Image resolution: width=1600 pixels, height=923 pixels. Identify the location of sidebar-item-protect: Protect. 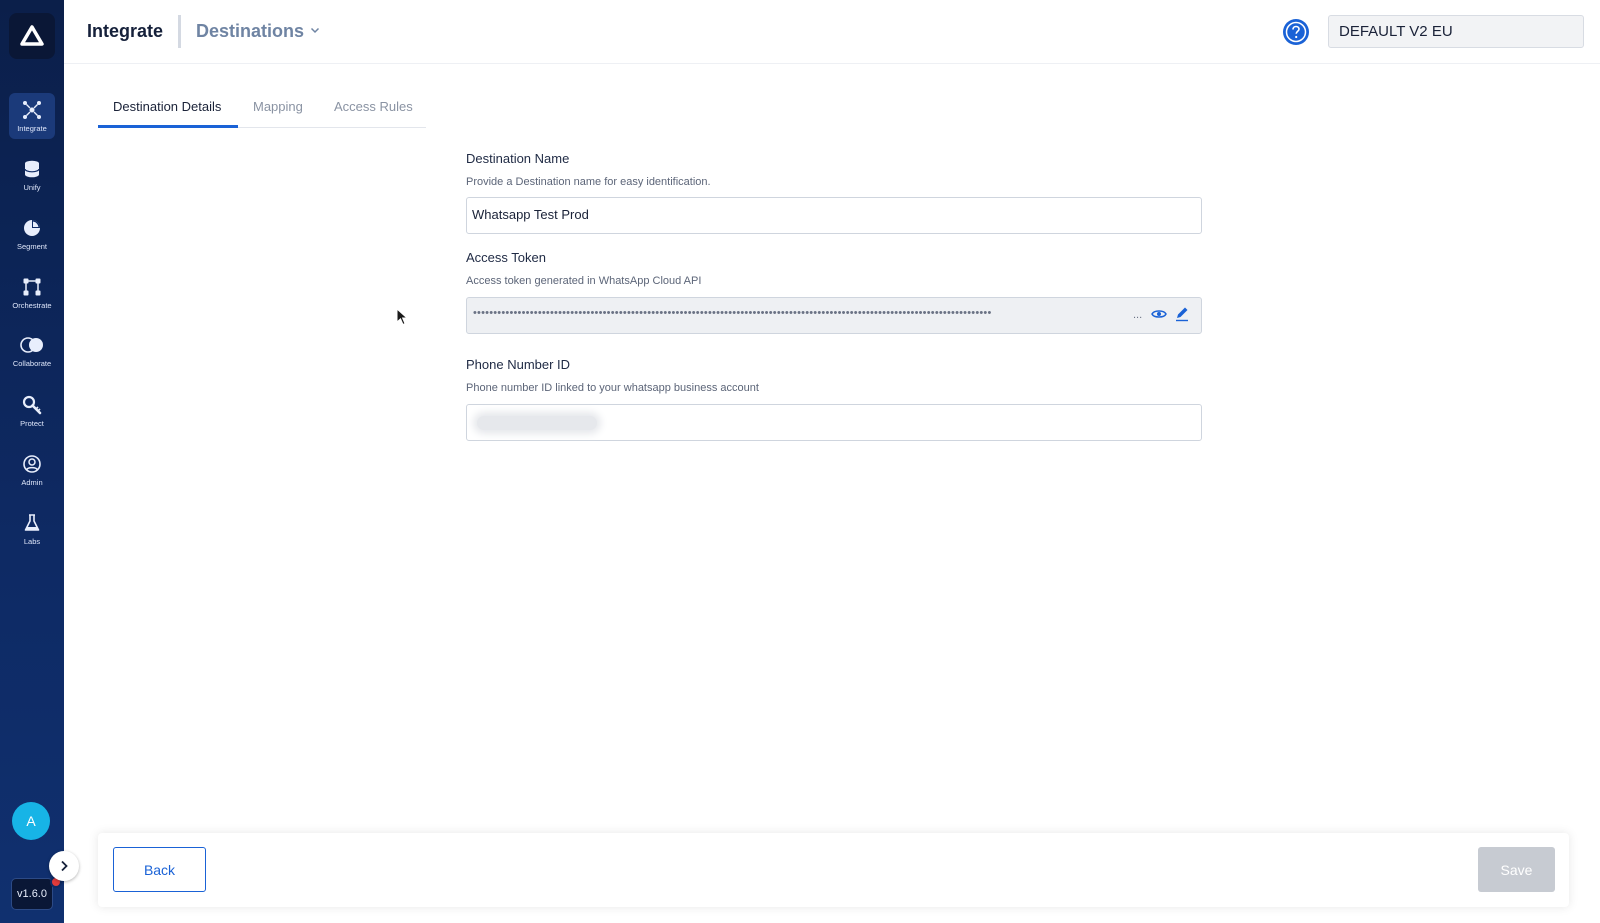
(32, 411).